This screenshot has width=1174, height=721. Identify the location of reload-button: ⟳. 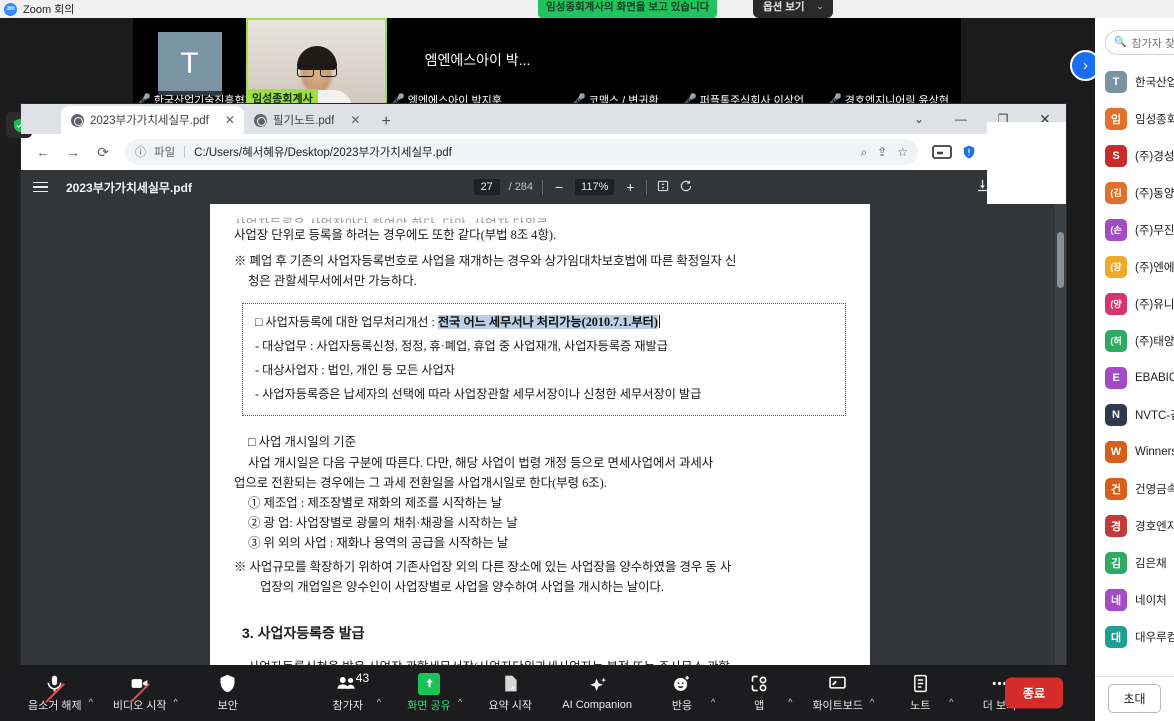
(103, 152).